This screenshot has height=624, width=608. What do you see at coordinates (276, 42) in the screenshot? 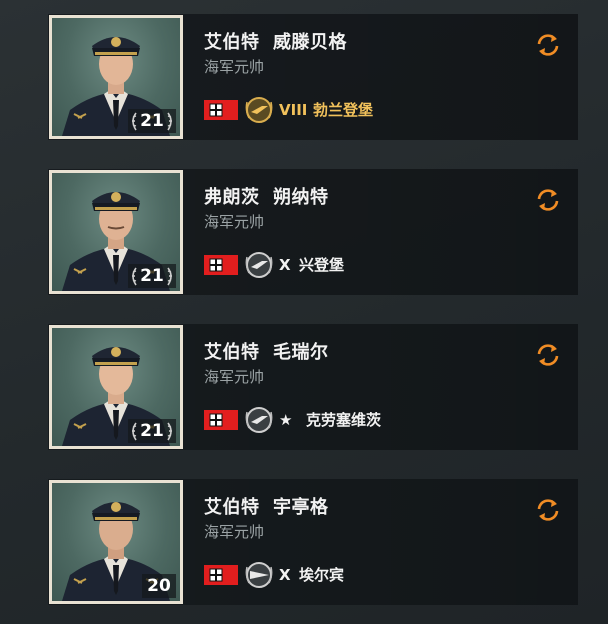
I see `commander-name: 艾伯特 威滕贝格` at bounding box center [276, 42].